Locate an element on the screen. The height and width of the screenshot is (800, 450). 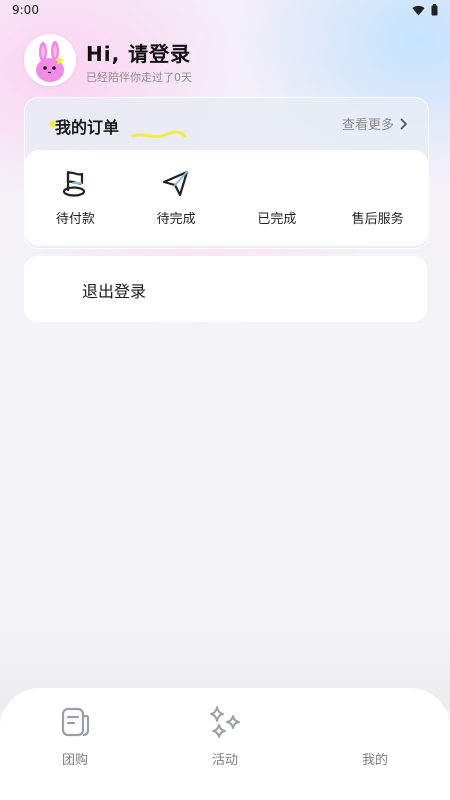
flag-icon is located at coordinates (74, 183).